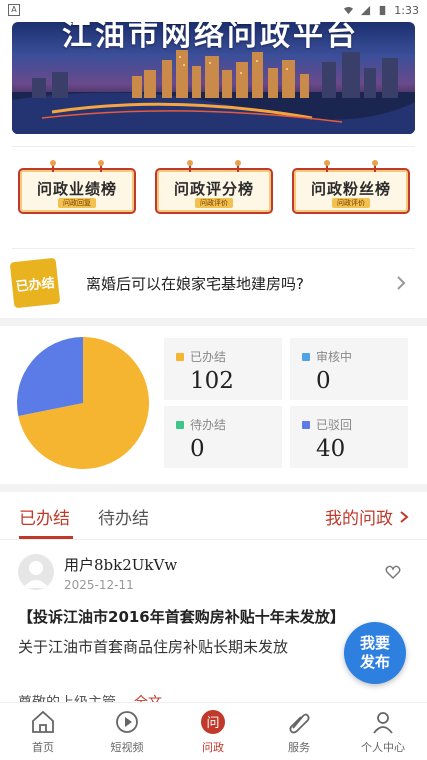 The height and width of the screenshot is (760, 427). I want to click on home-icon, so click(43, 721).